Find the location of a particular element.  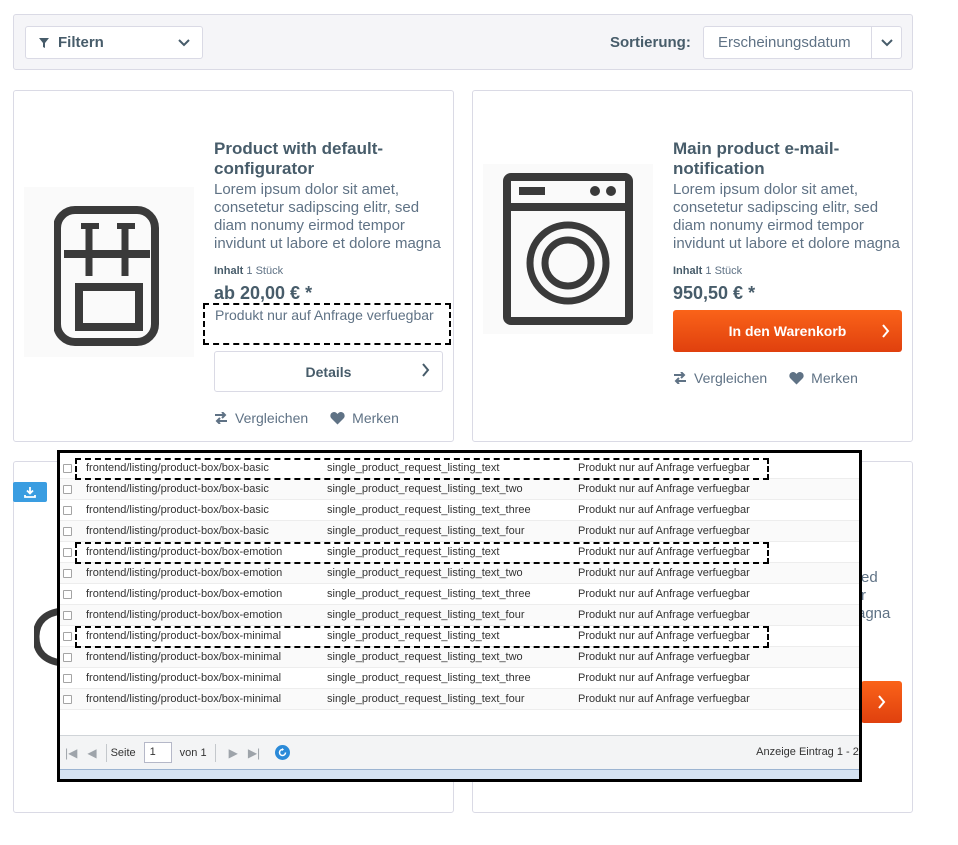

remember-label: Merken is located at coordinates (375, 418).